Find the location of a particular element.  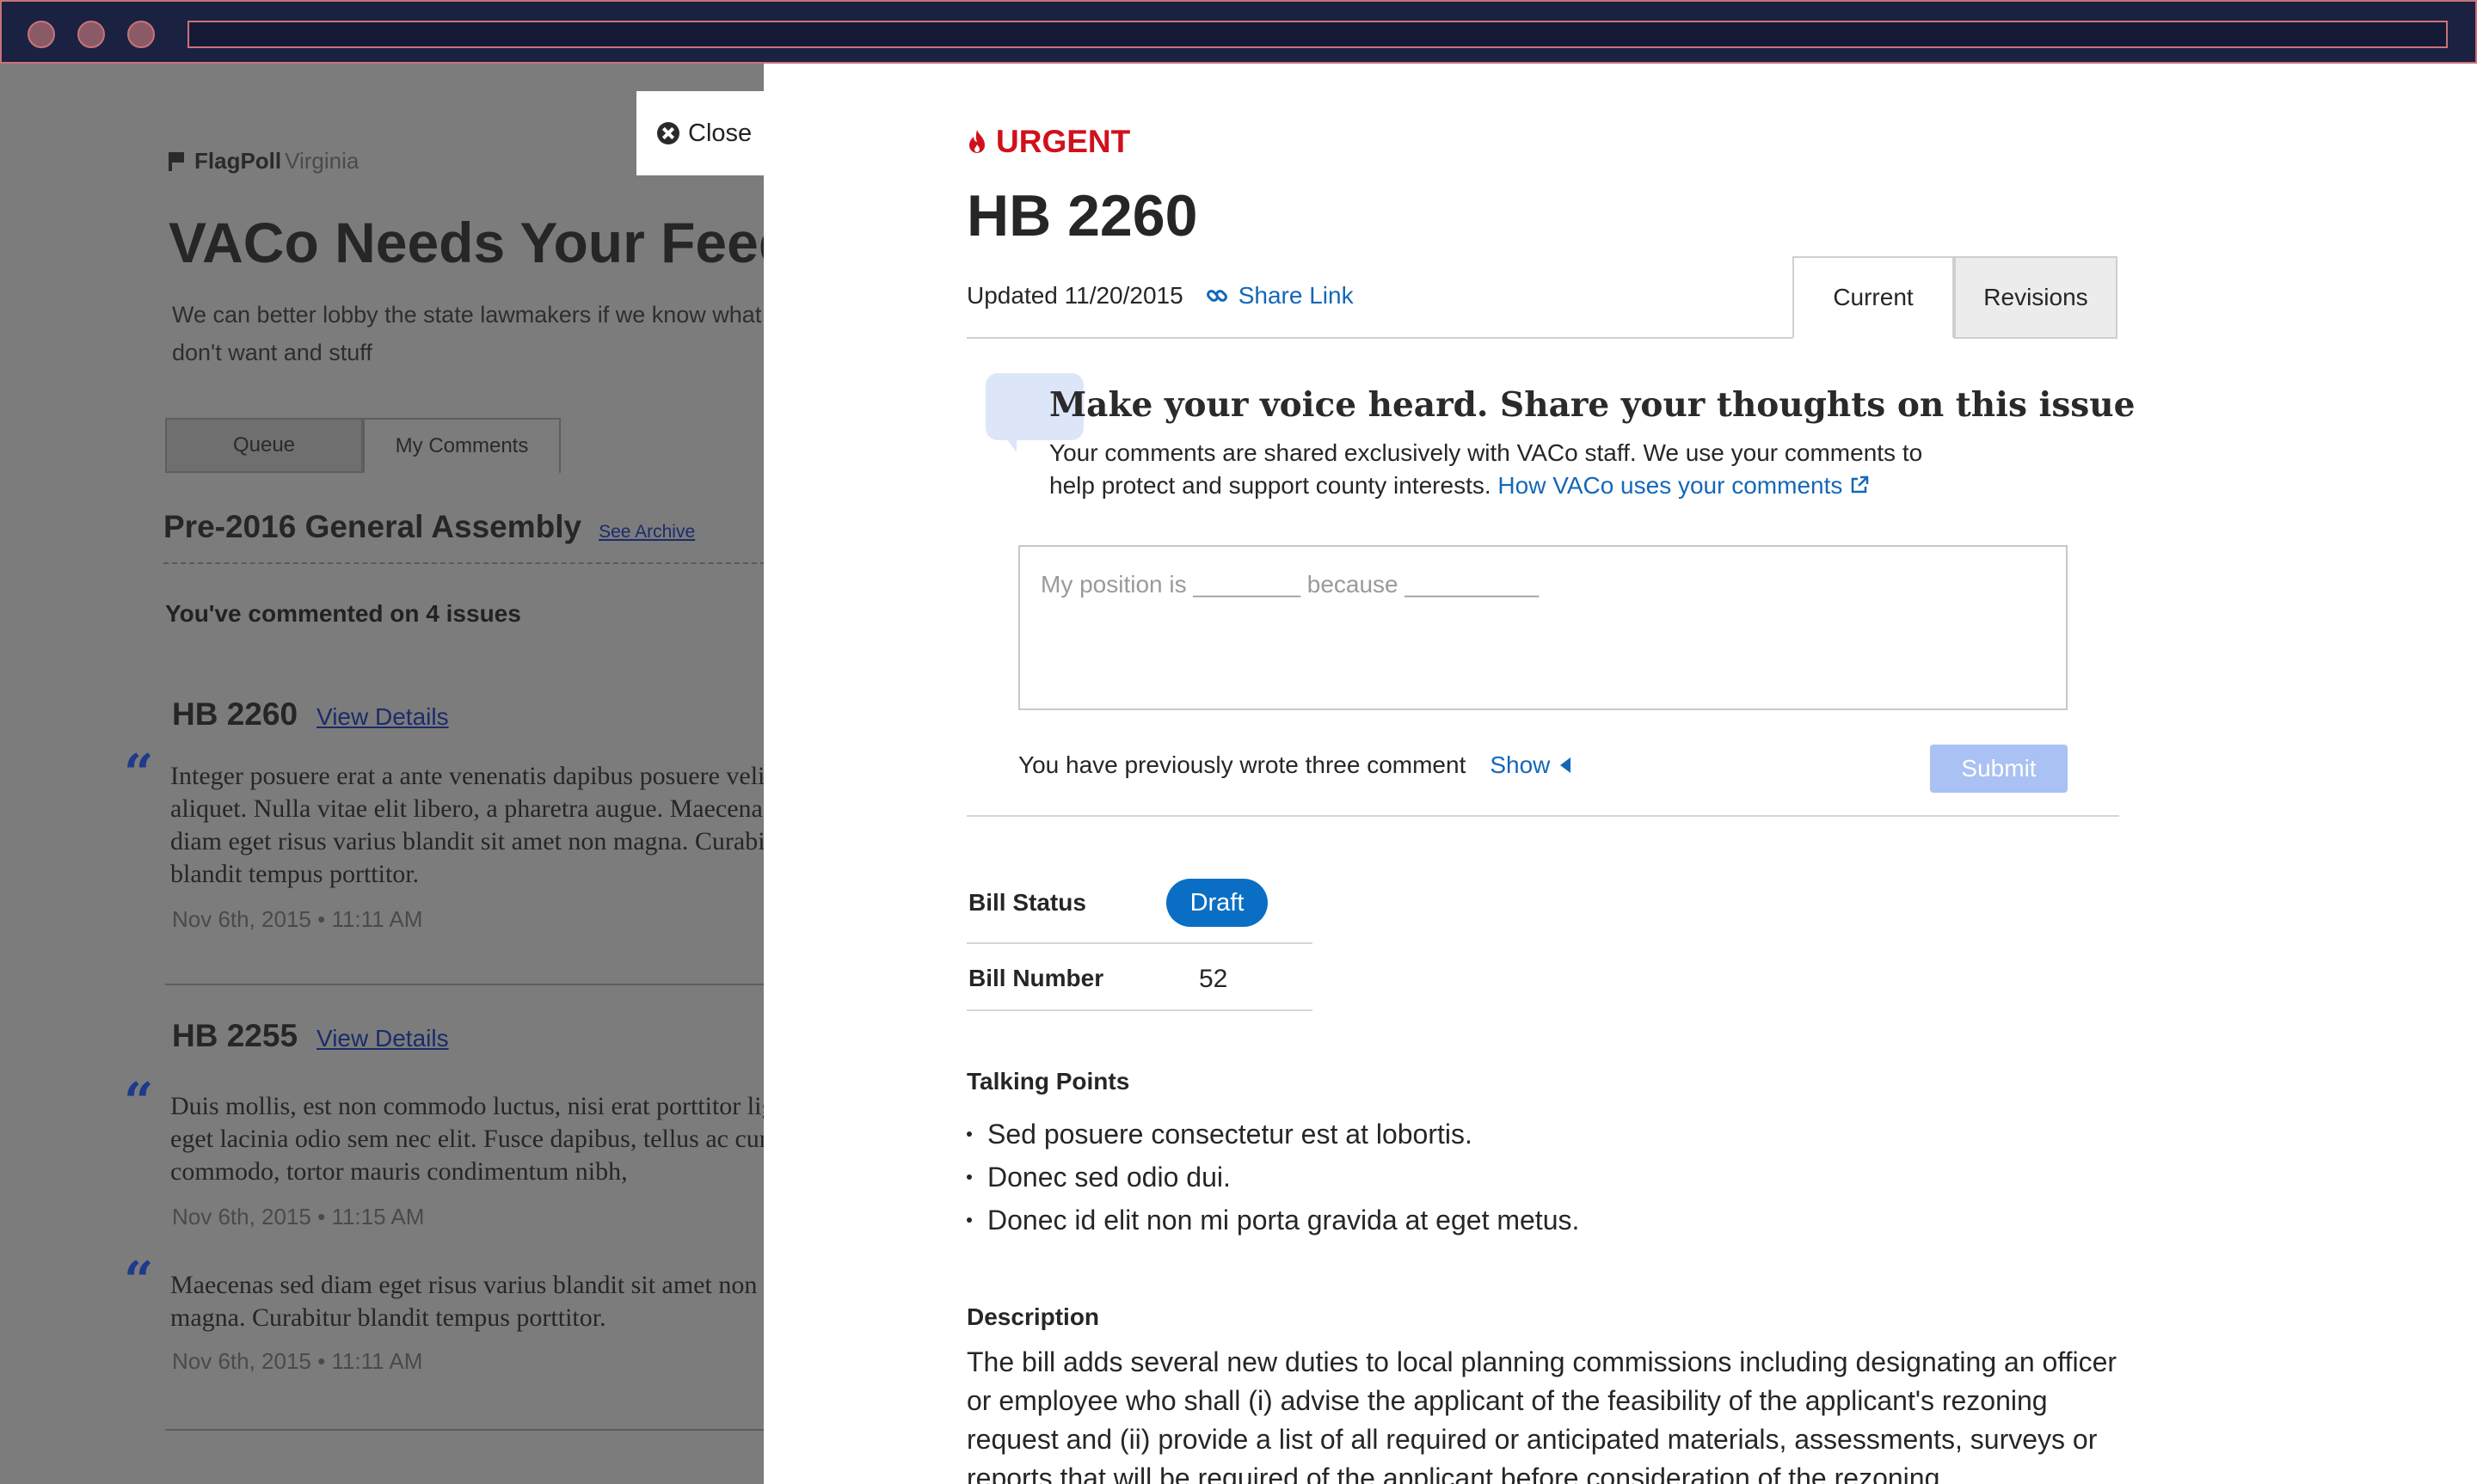

logo-light: Virginia is located at coordinates (322, 161).